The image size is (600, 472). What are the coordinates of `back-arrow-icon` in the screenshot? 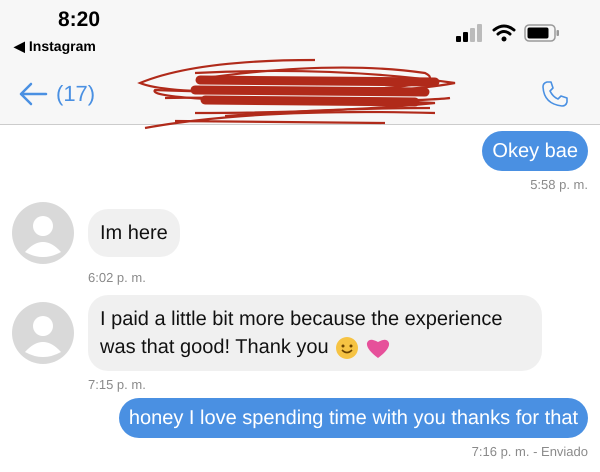 It's located at (33, 94).